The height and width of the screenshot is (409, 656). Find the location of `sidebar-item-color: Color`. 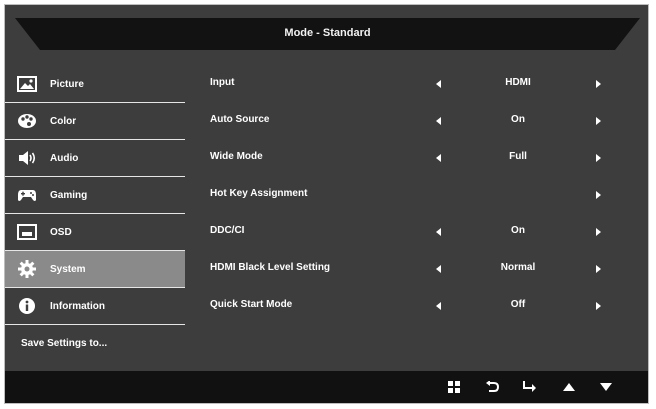

sidebar-item-color: Color is located at coordinates (95, 121).